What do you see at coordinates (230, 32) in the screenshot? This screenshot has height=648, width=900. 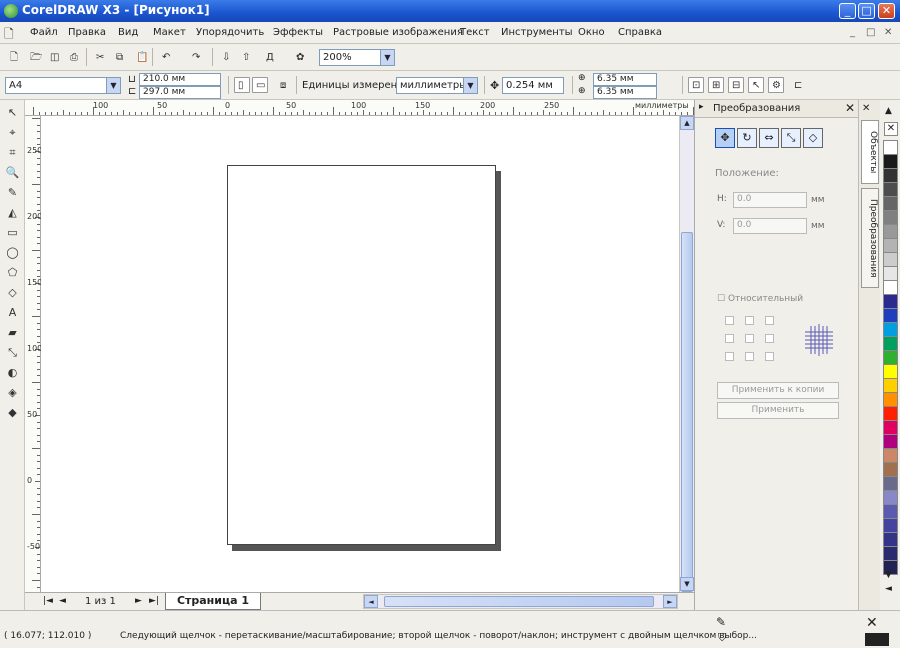 I see `menu-arrange: Упорядочить` at bounding box center [230, 32].